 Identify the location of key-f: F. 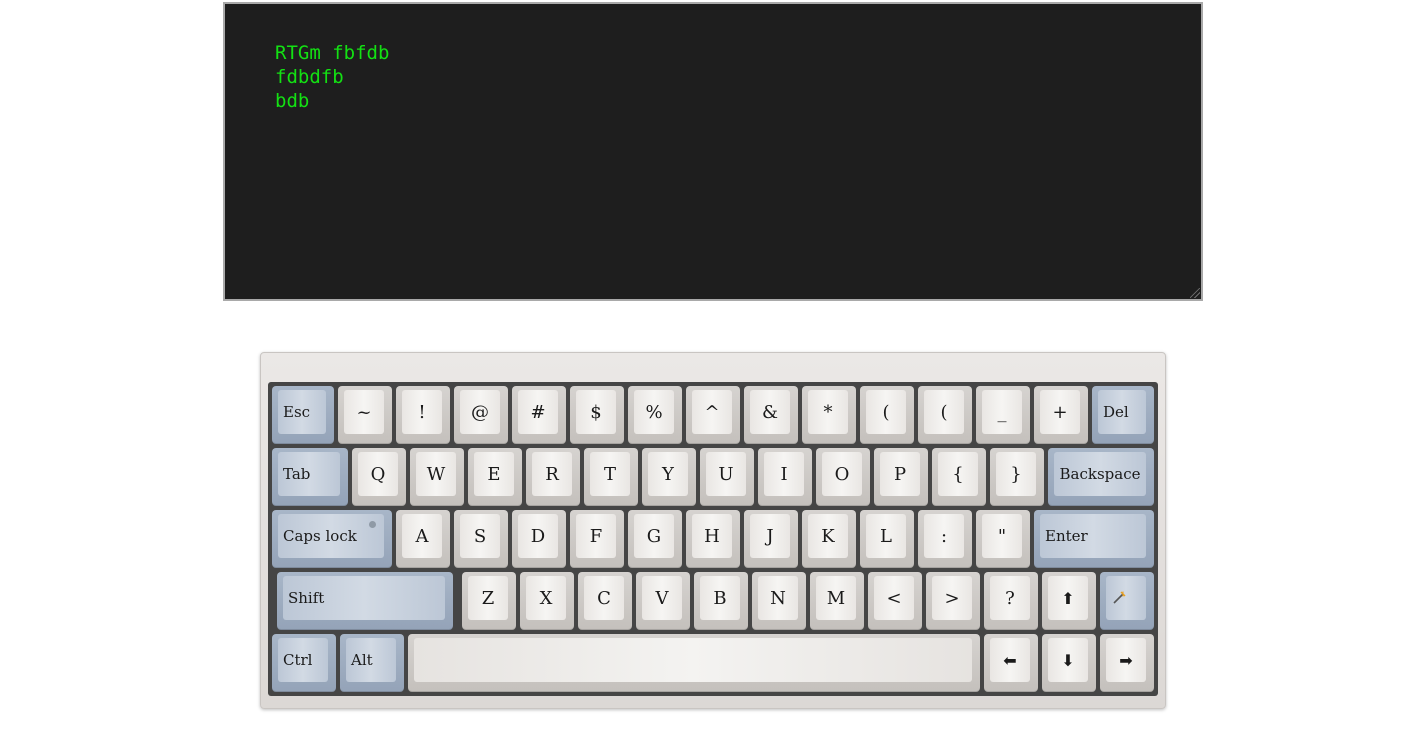
(597, 539).